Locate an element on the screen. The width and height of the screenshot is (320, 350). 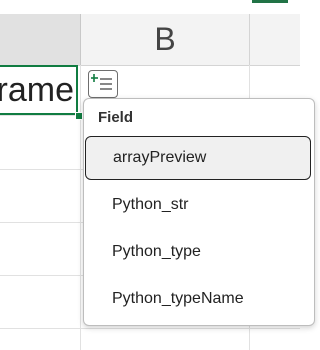
column-header-b: B is located at coordinates (165, 39).